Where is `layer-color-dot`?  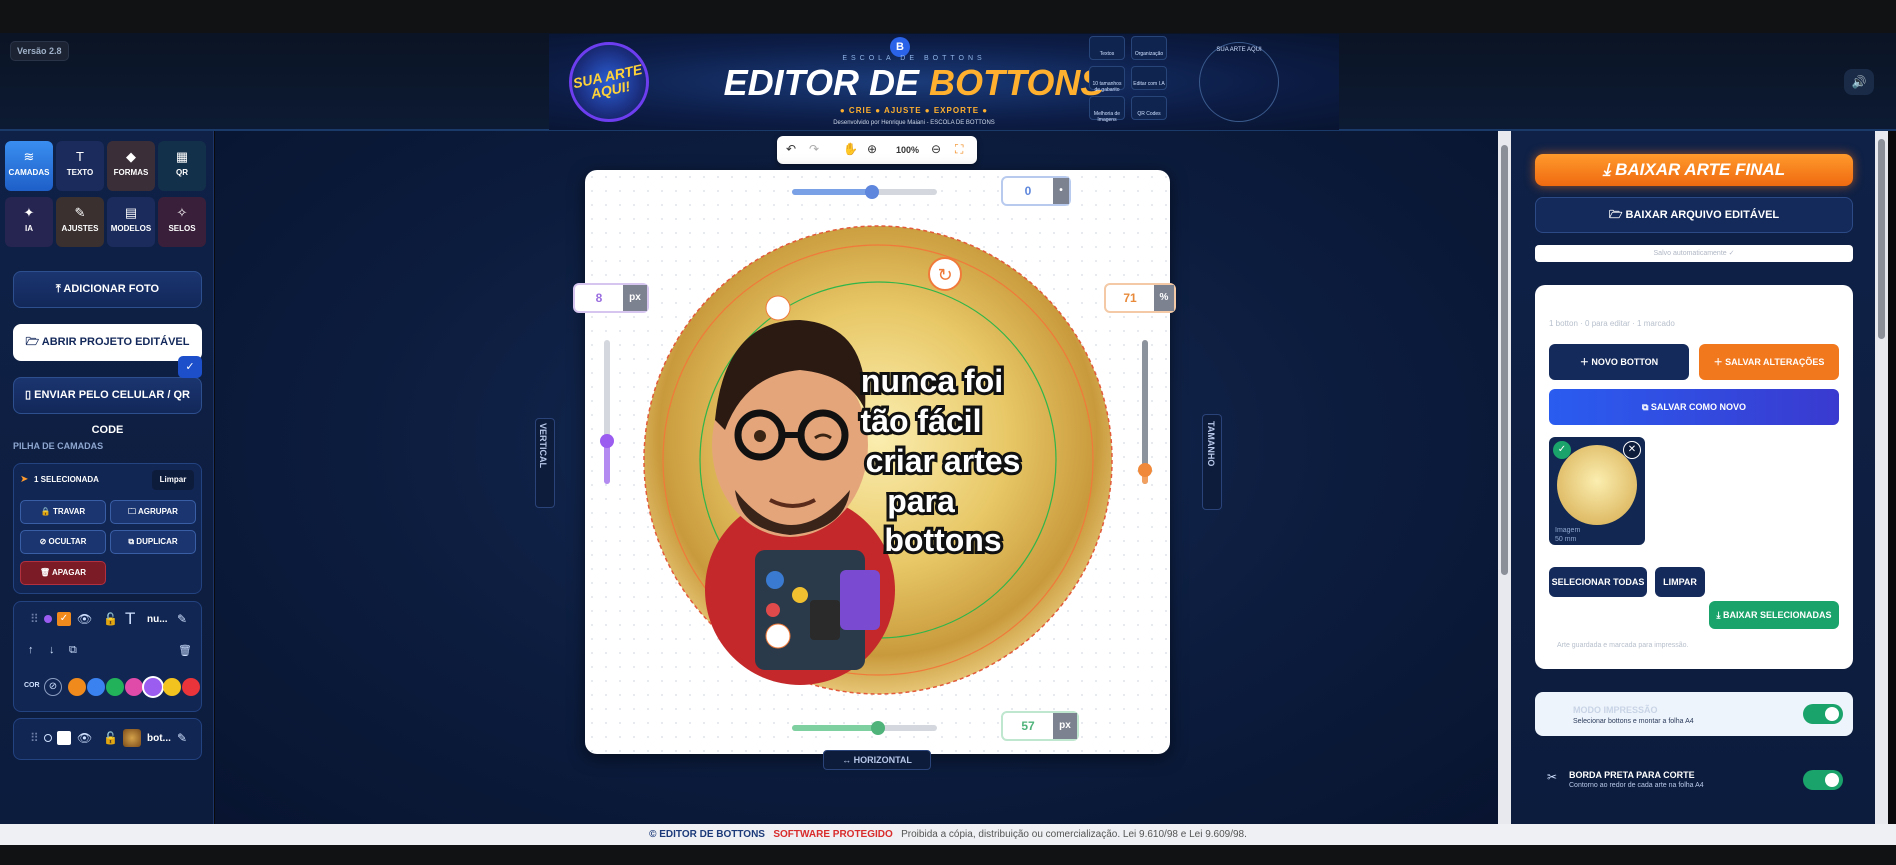
layer-color-dot is located at coordinates (48, 619).